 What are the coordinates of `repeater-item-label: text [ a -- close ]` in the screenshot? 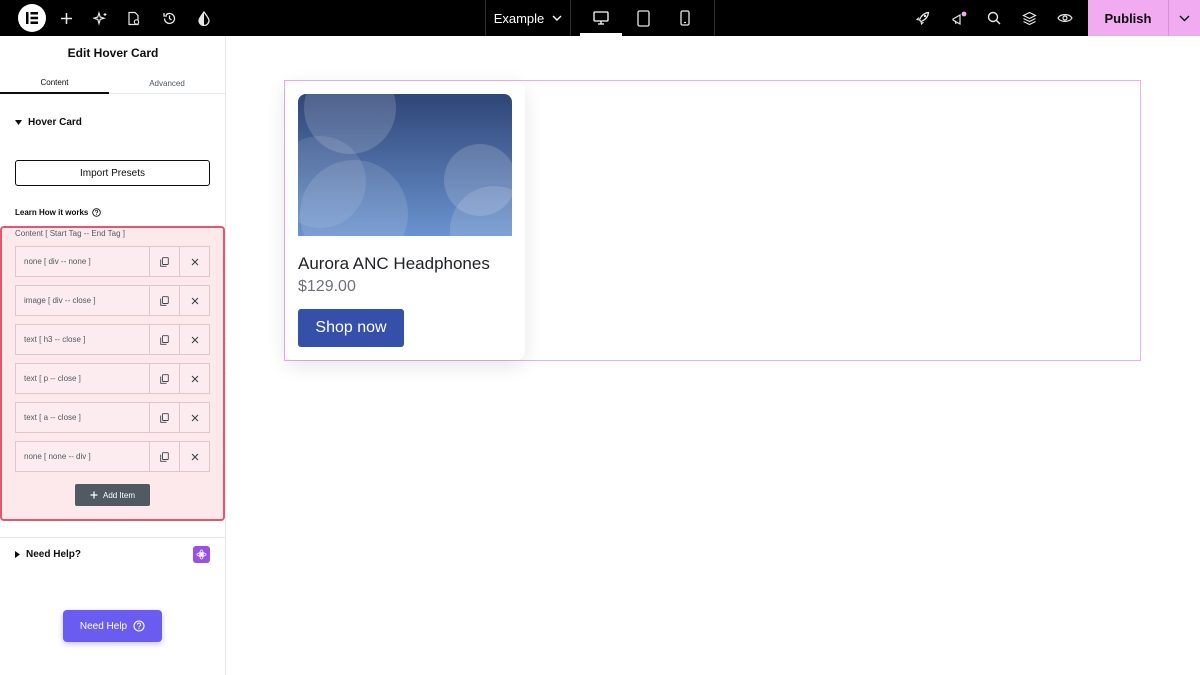 It's located at (82, 417).